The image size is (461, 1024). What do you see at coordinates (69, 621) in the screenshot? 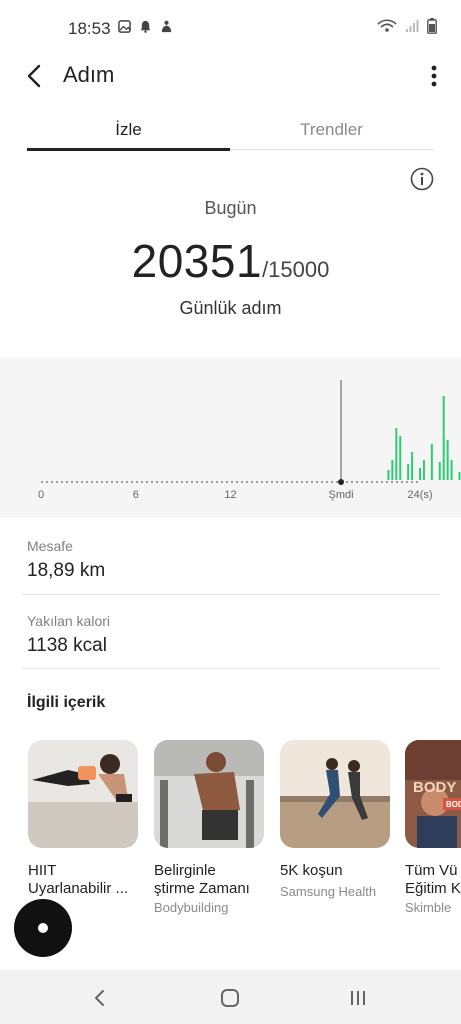
I see `calories-label: Yakılan kalori` at bounding box center [69, 621].